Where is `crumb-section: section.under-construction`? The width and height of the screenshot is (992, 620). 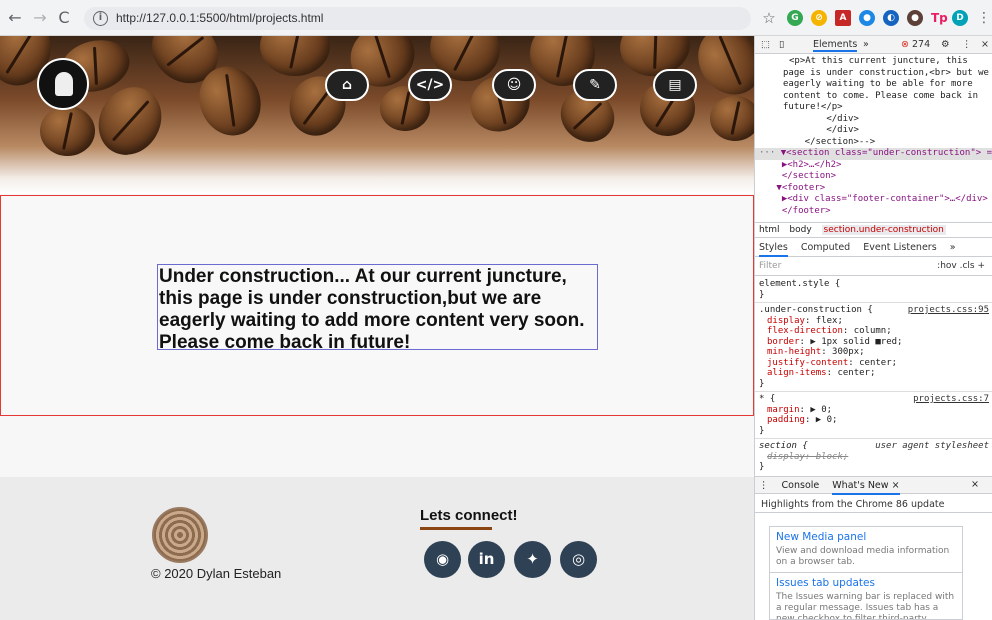
crumb-section: section.under-construction is located at coordinates (883, 230).